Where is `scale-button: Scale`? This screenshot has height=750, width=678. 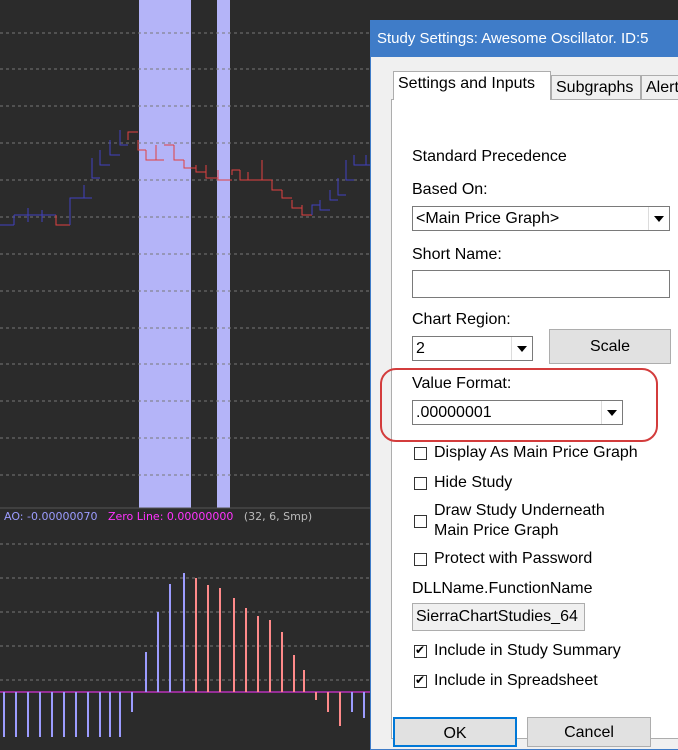 scale-button: Scale is located at coordinates (610, 346).